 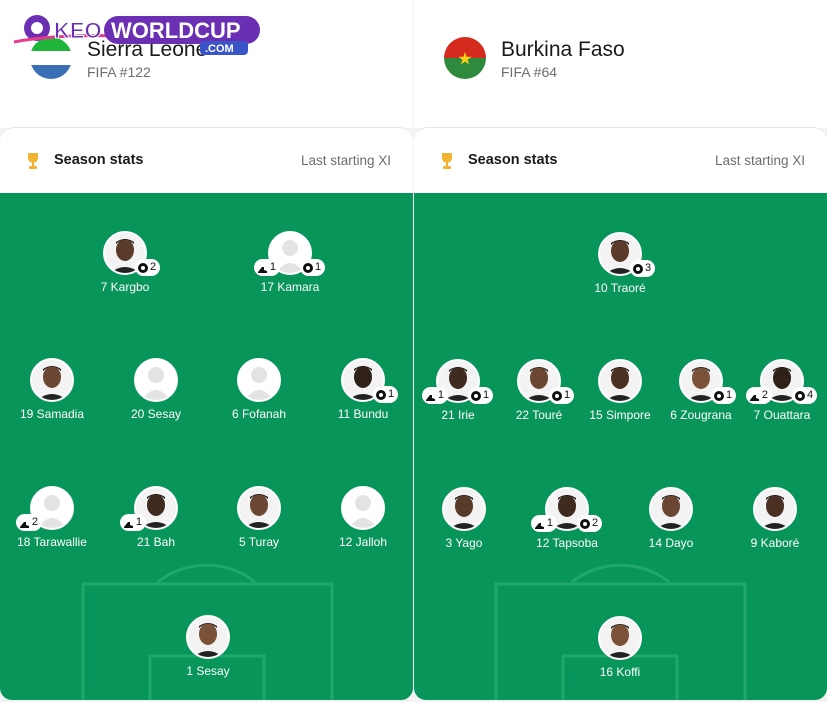 What do you see at coordinates (119, 72) in the screenshot?
I see `fifa-rank: FIFA #122` at bounding box center [119, 72].